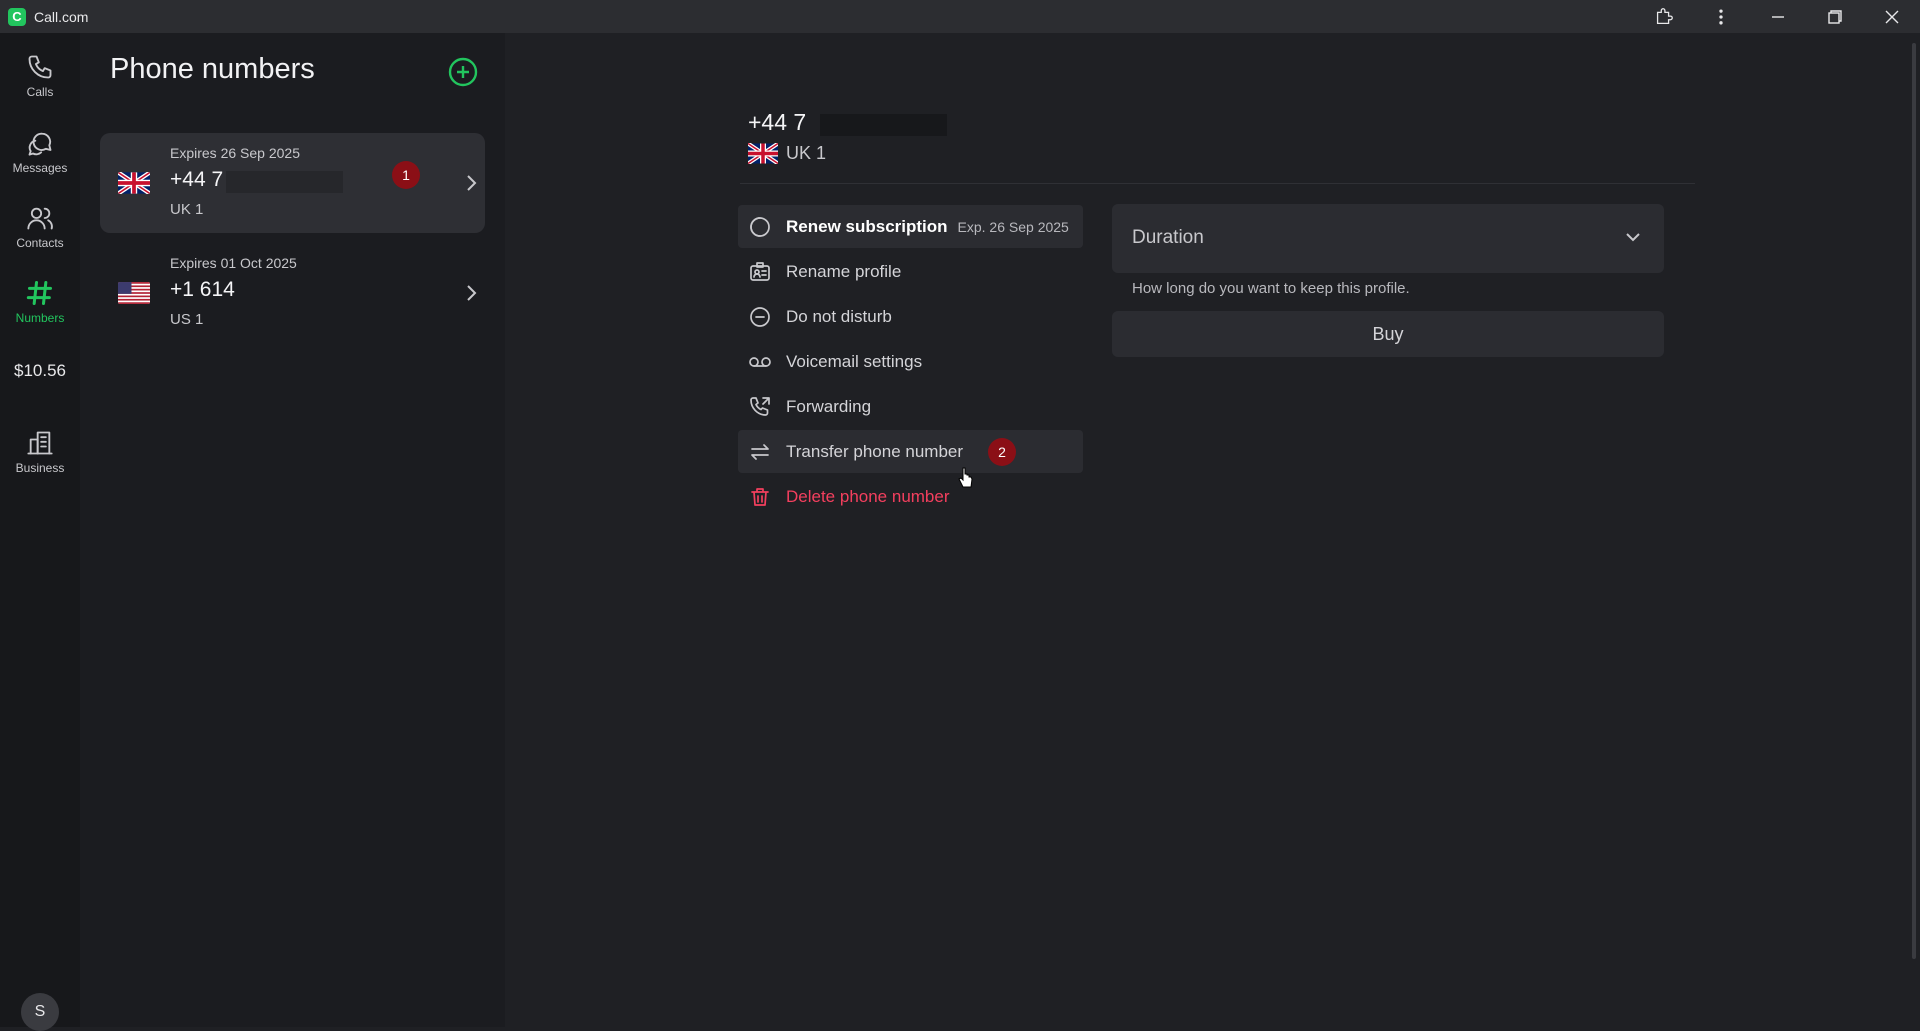 The image size is (1920, 1031). What do you see at coordinates (187, 209) in the screenshot?
I see `number-label: UK 1` at bounding box center [187, 209].